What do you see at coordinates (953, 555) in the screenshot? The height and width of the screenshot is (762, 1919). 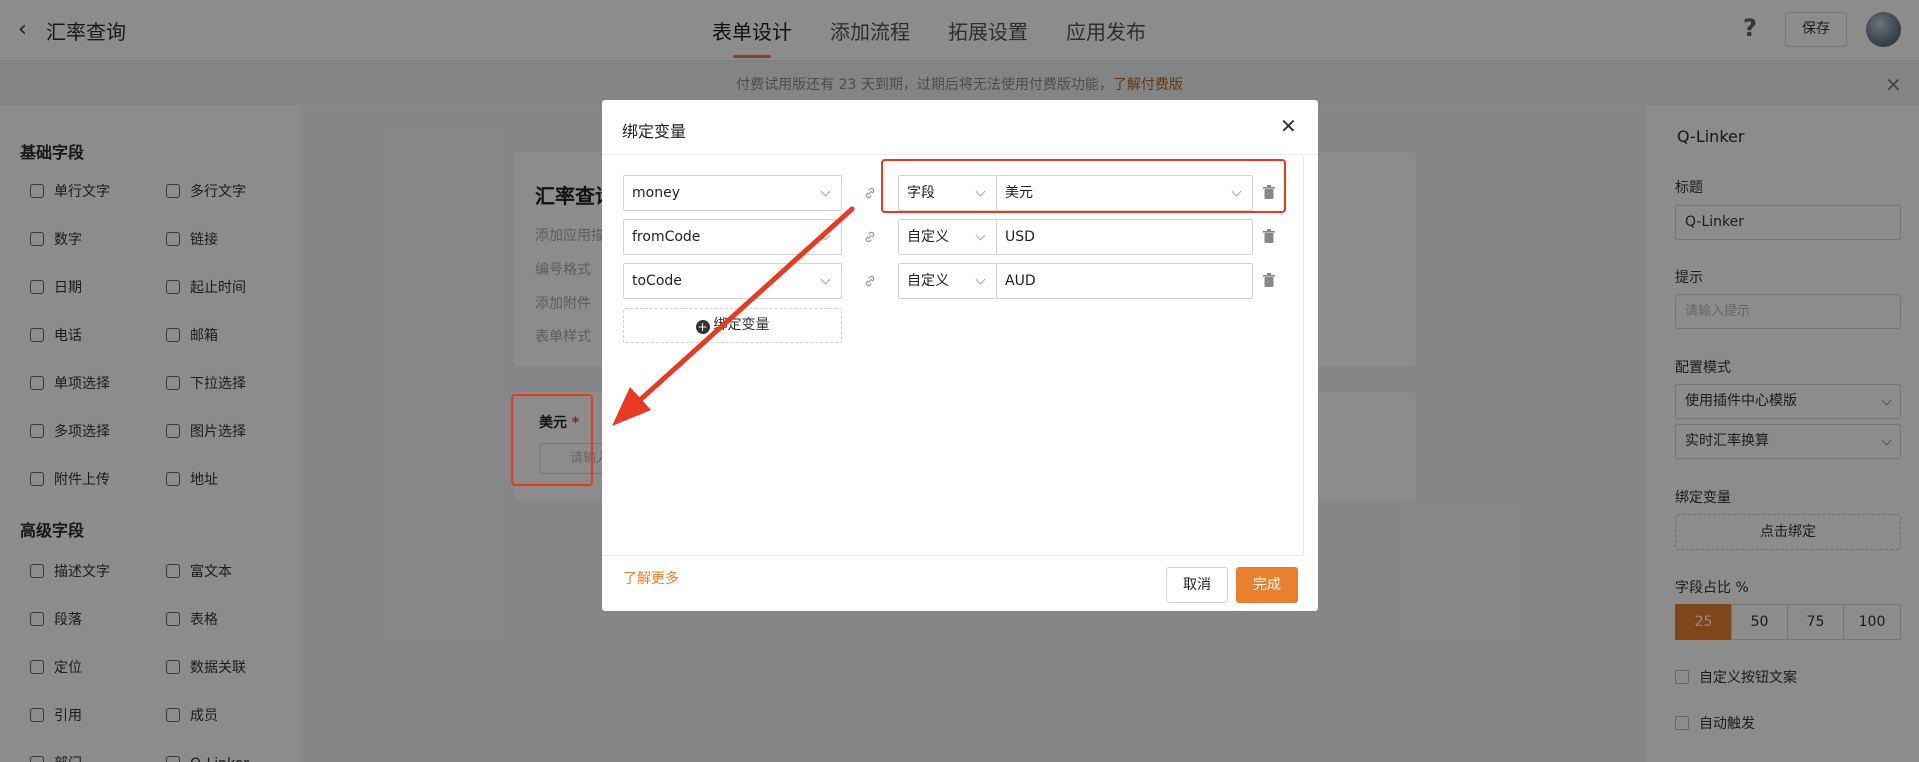 I see `dialog-footer-divider` at bounding box center [953, 555].